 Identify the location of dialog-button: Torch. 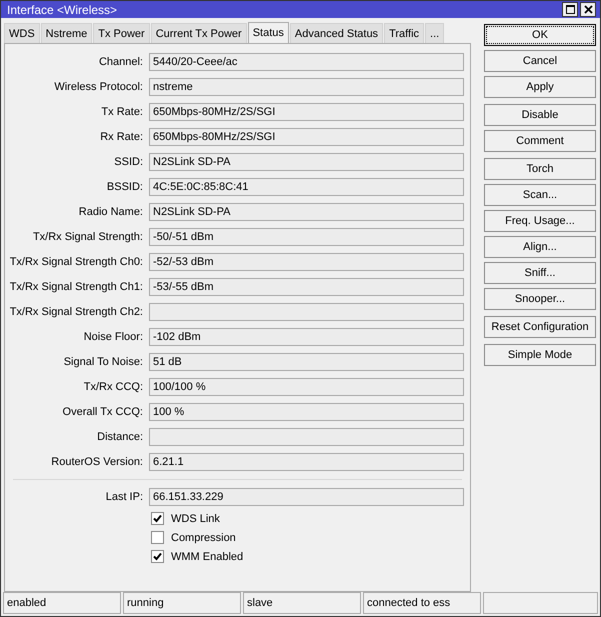
(540, 169).